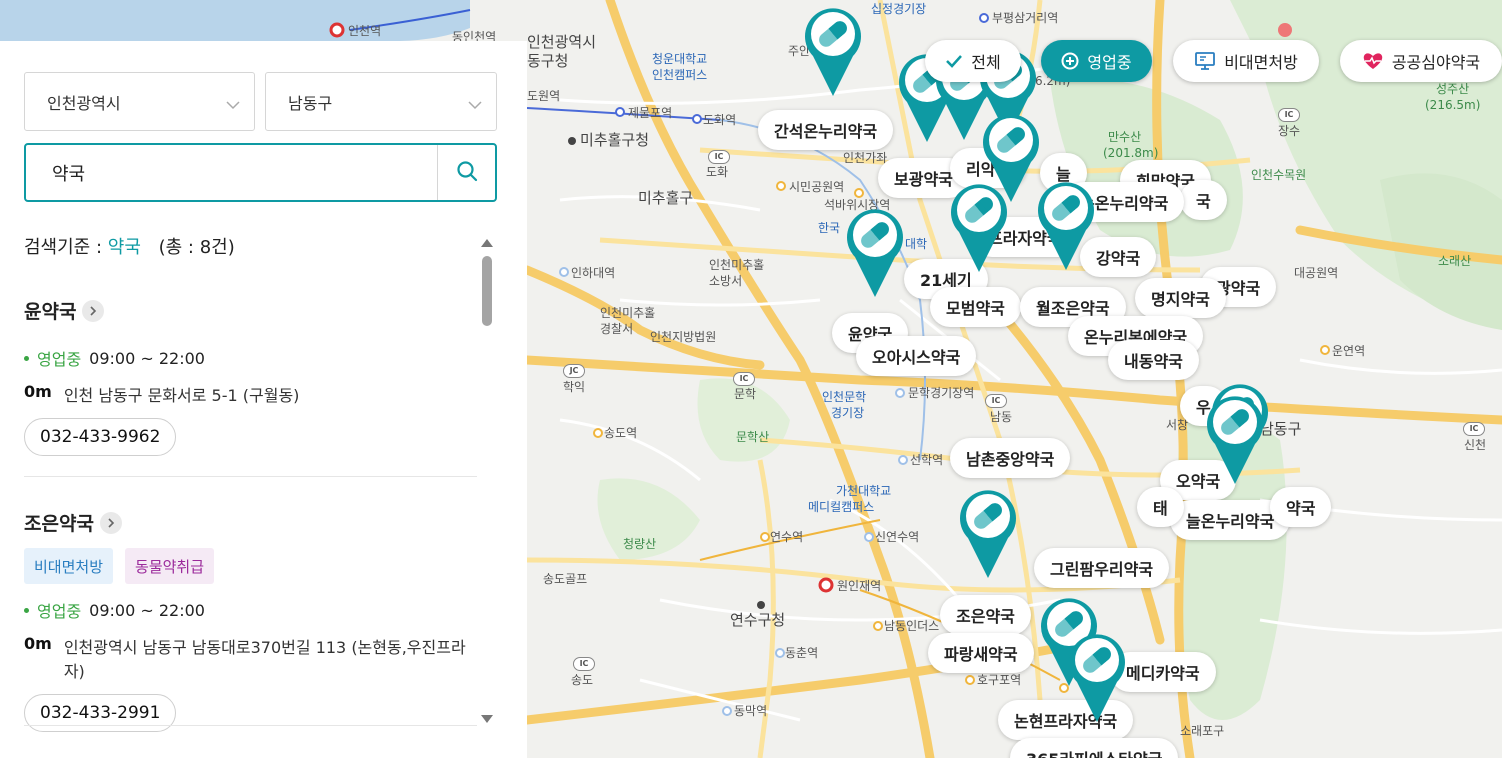  I want to click on place-label: 대공원역, so click(1316, 273).